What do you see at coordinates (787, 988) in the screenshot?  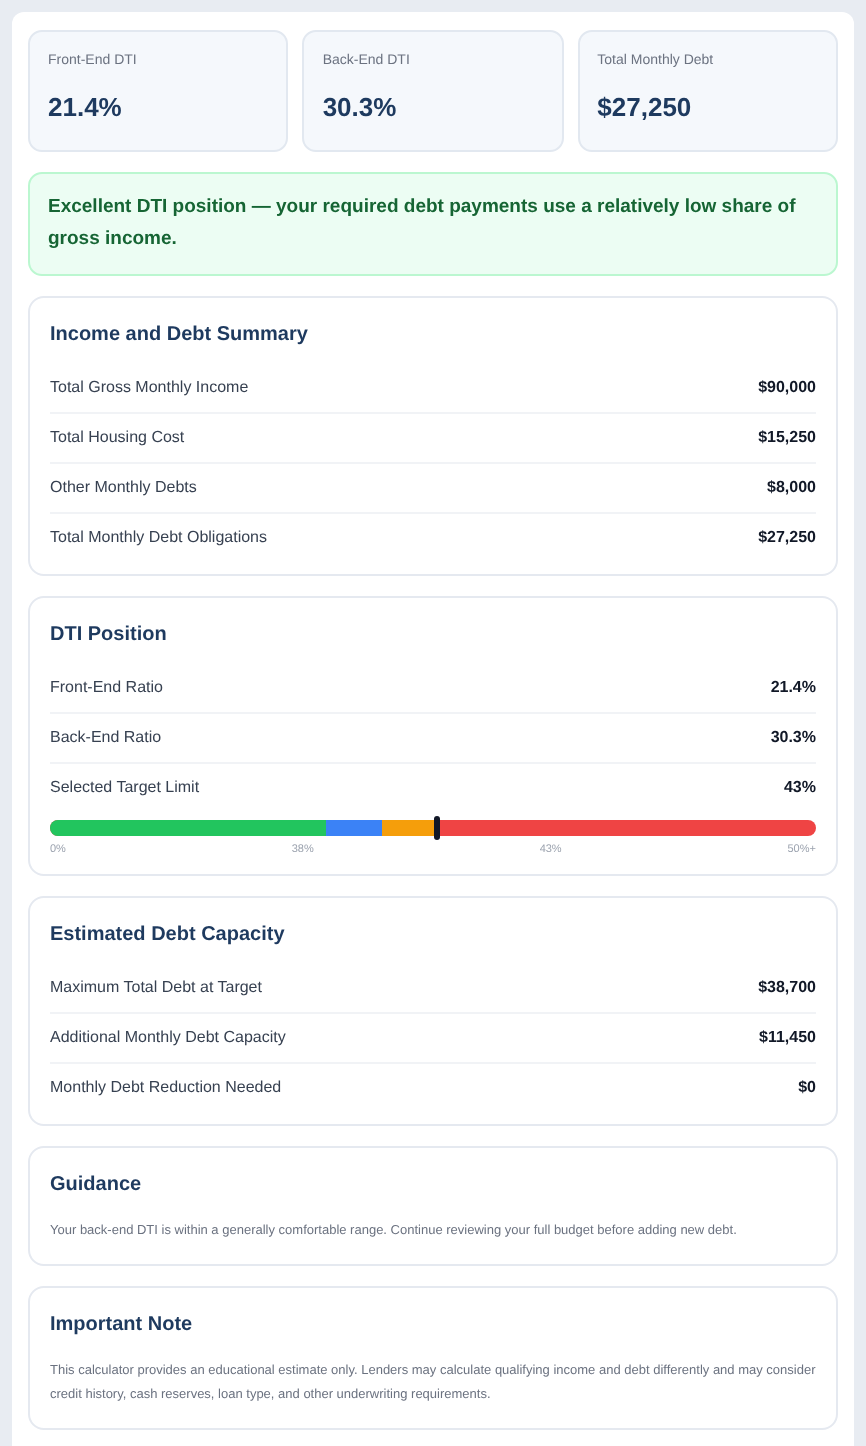 I see `row-value: $38,700` at bounding box center [787, 988].